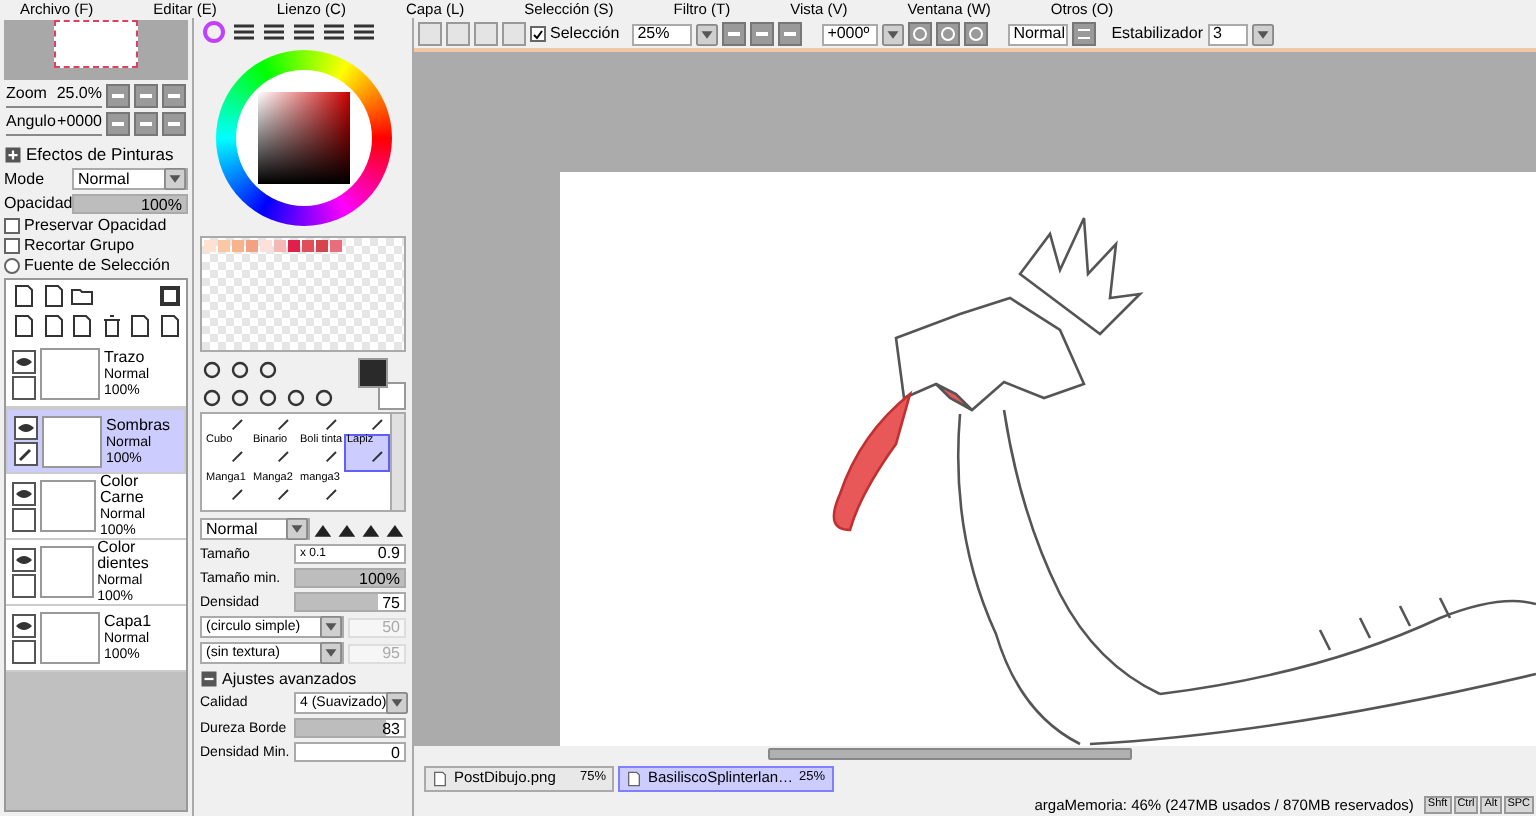  I want to click on zoom-label: Angulo, so click(31, 121).